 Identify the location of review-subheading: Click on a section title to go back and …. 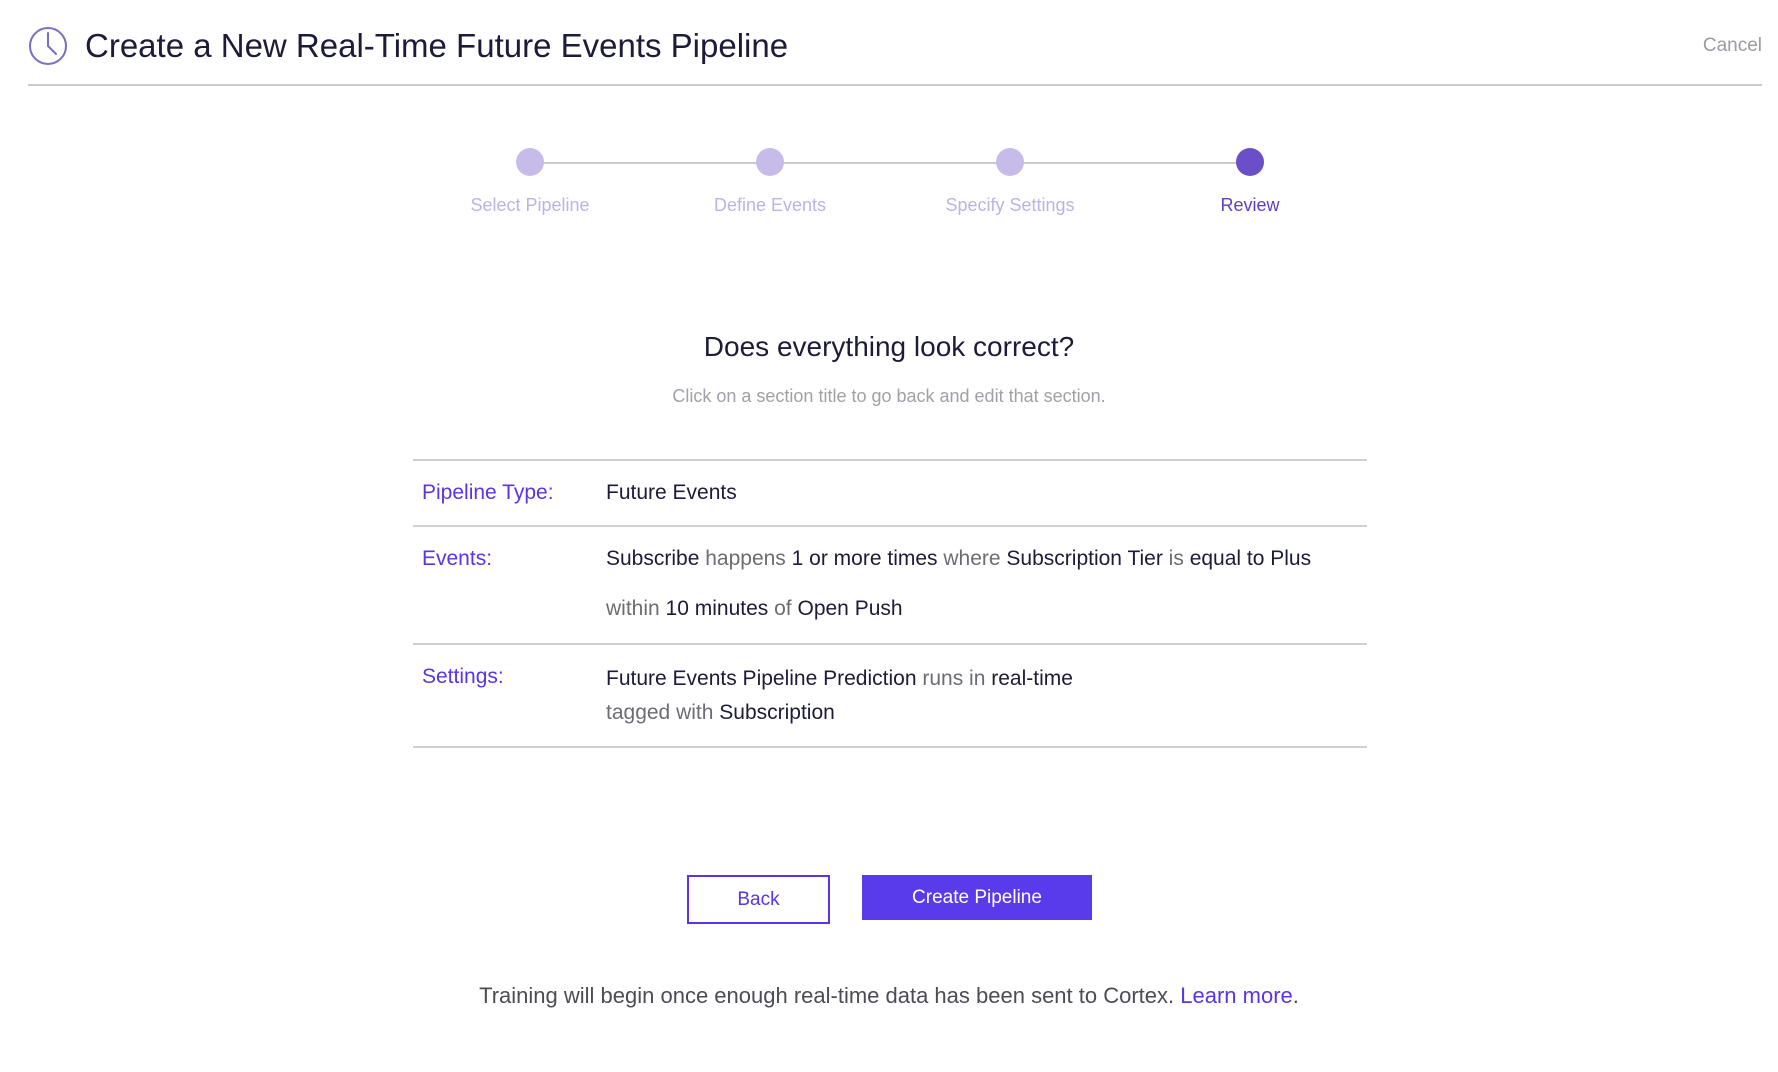
(889, 396).